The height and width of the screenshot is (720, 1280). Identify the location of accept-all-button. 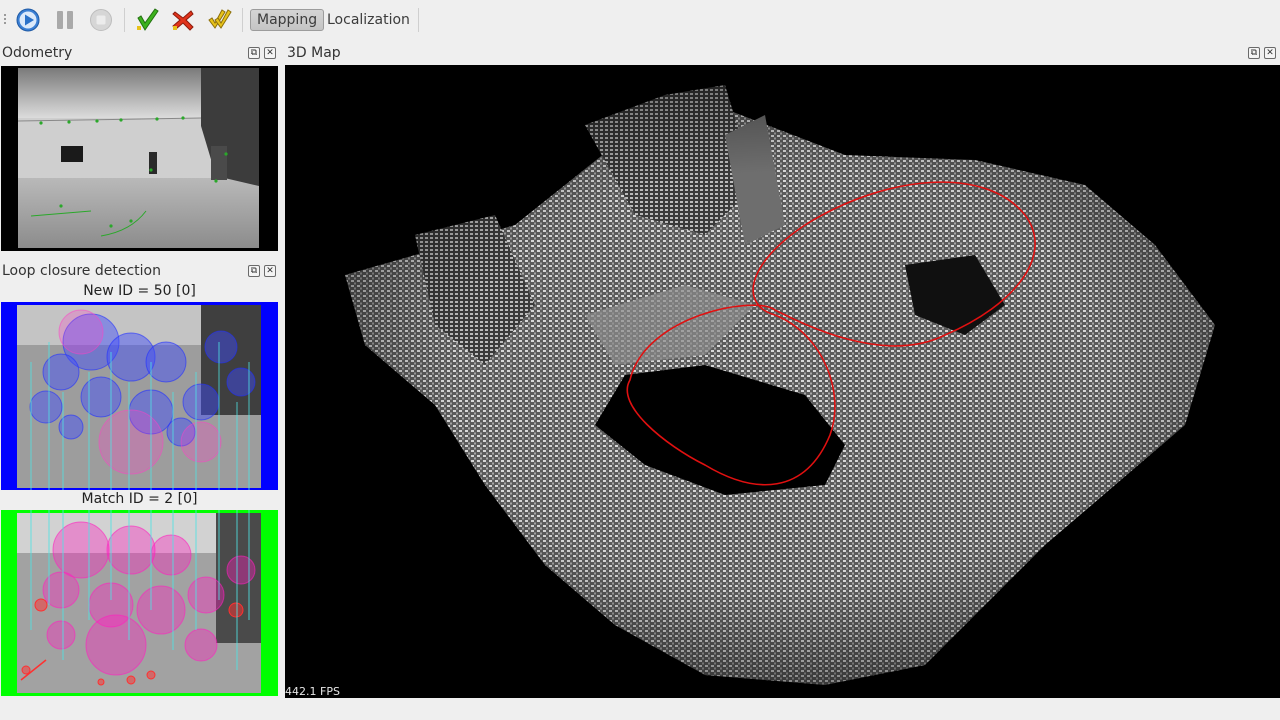
(219, 20).